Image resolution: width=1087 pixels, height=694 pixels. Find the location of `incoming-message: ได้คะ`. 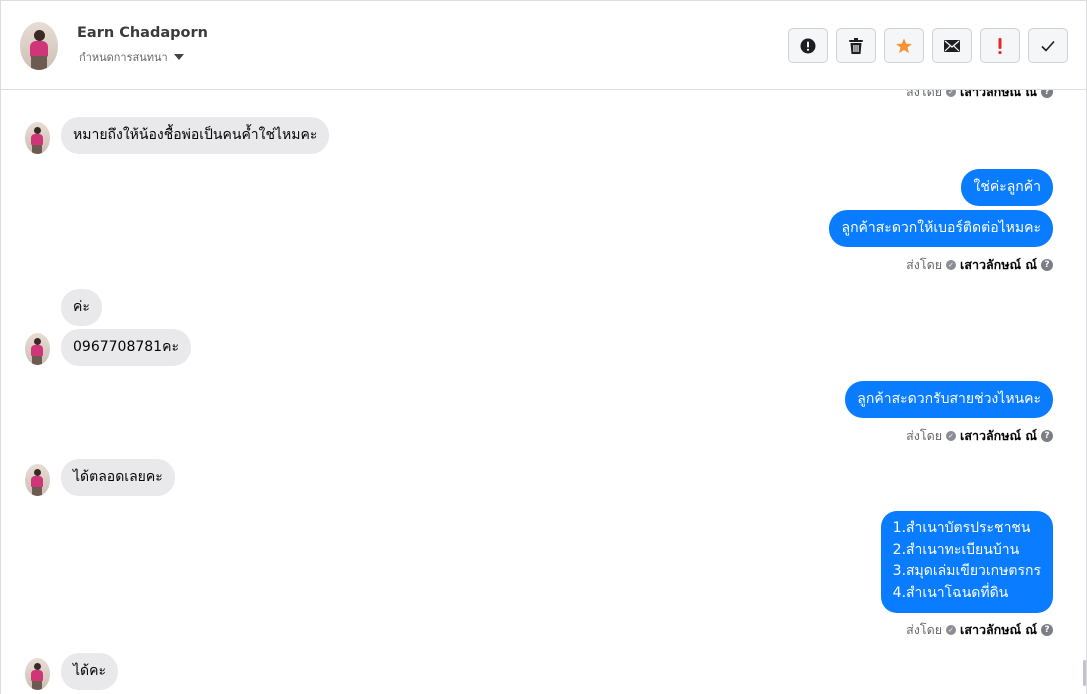

incoming-message: ได้คะ is located at coordinates (90, 671).